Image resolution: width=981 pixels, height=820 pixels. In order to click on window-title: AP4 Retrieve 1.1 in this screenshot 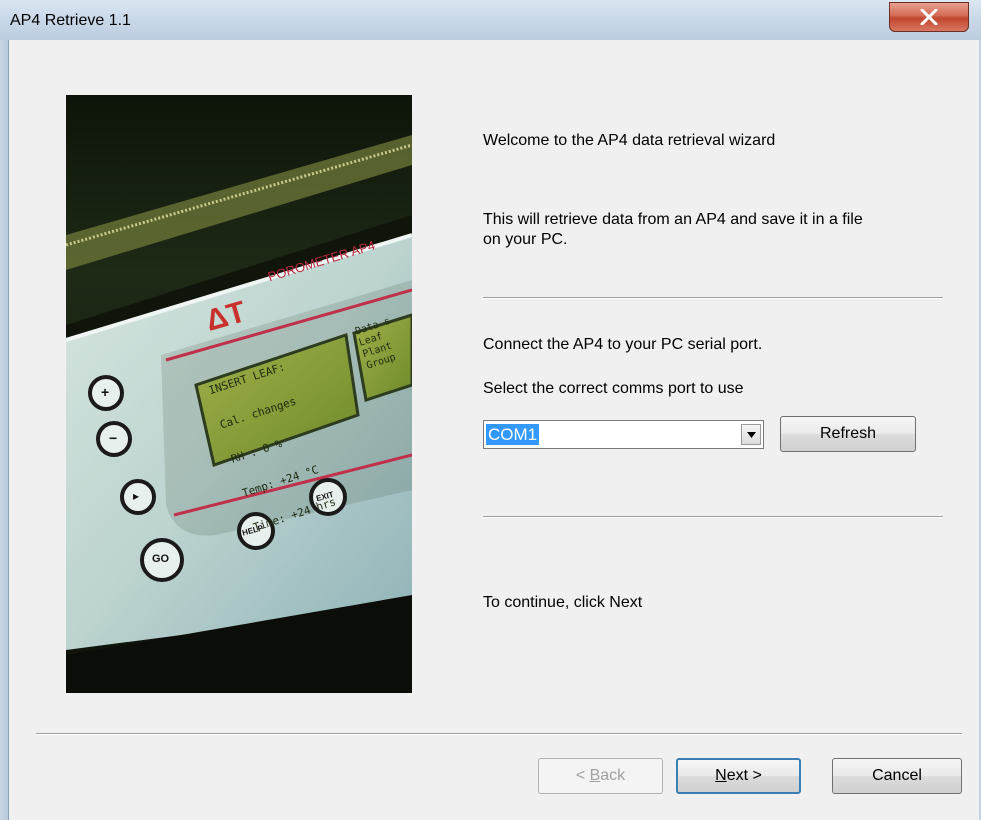, I will do `click(70, 20)`.